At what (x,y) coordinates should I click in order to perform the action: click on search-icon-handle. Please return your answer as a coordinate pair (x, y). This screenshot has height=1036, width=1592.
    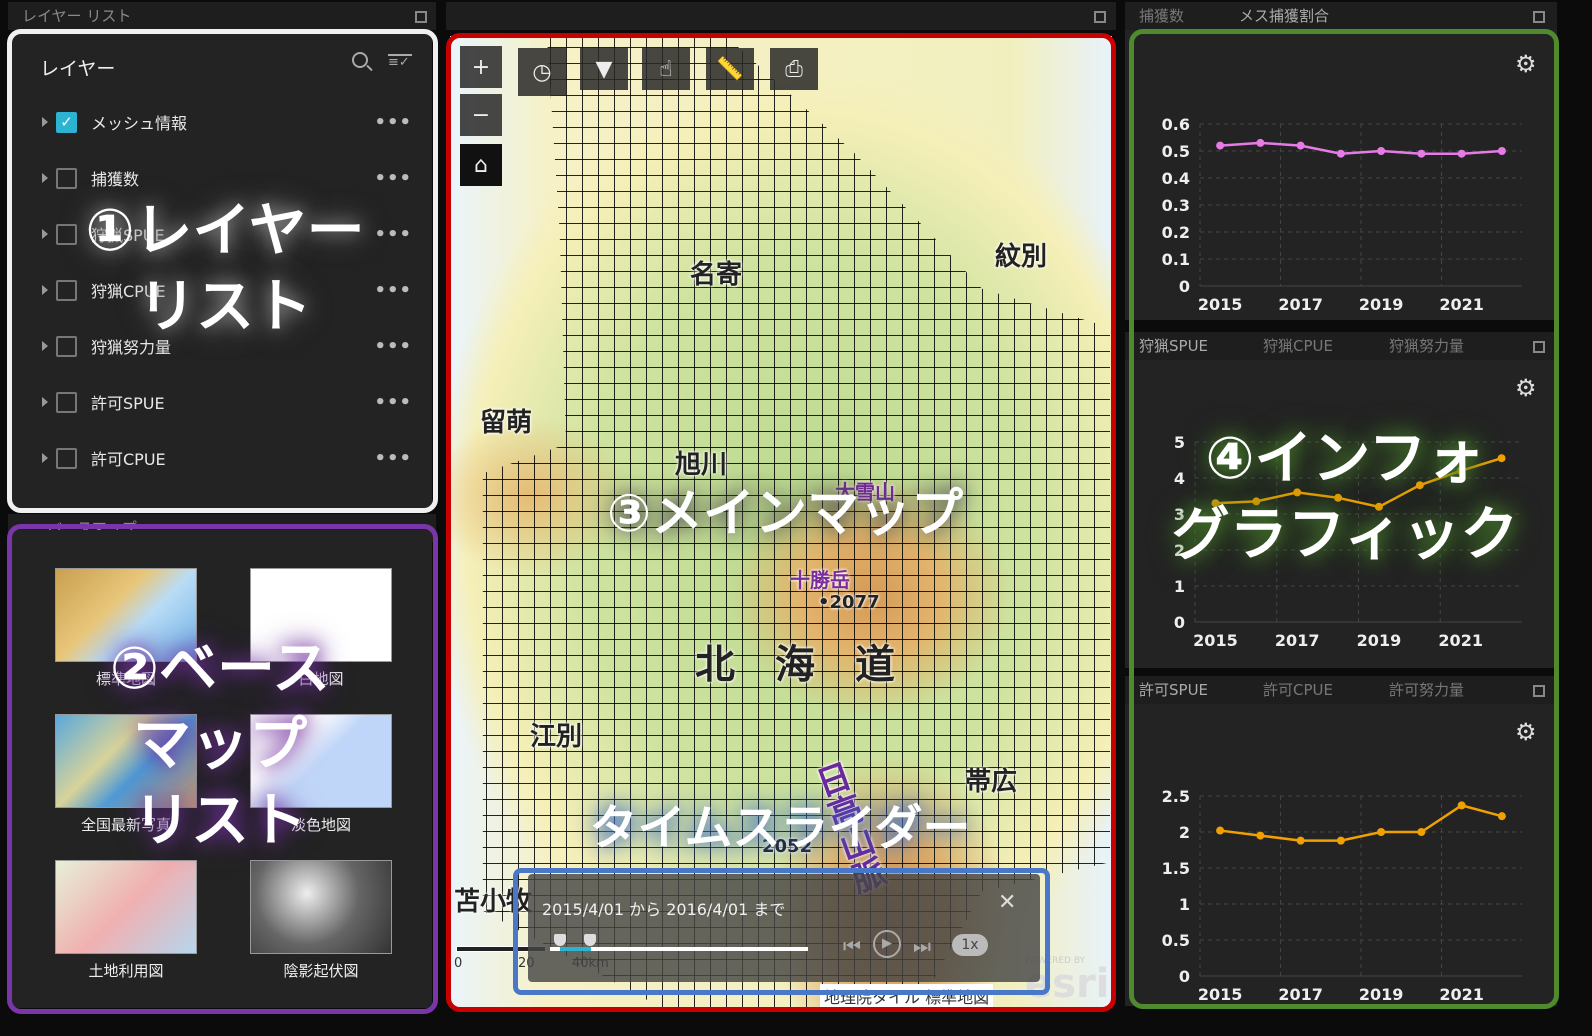
    Looking at the image, I should click on (369, 68).